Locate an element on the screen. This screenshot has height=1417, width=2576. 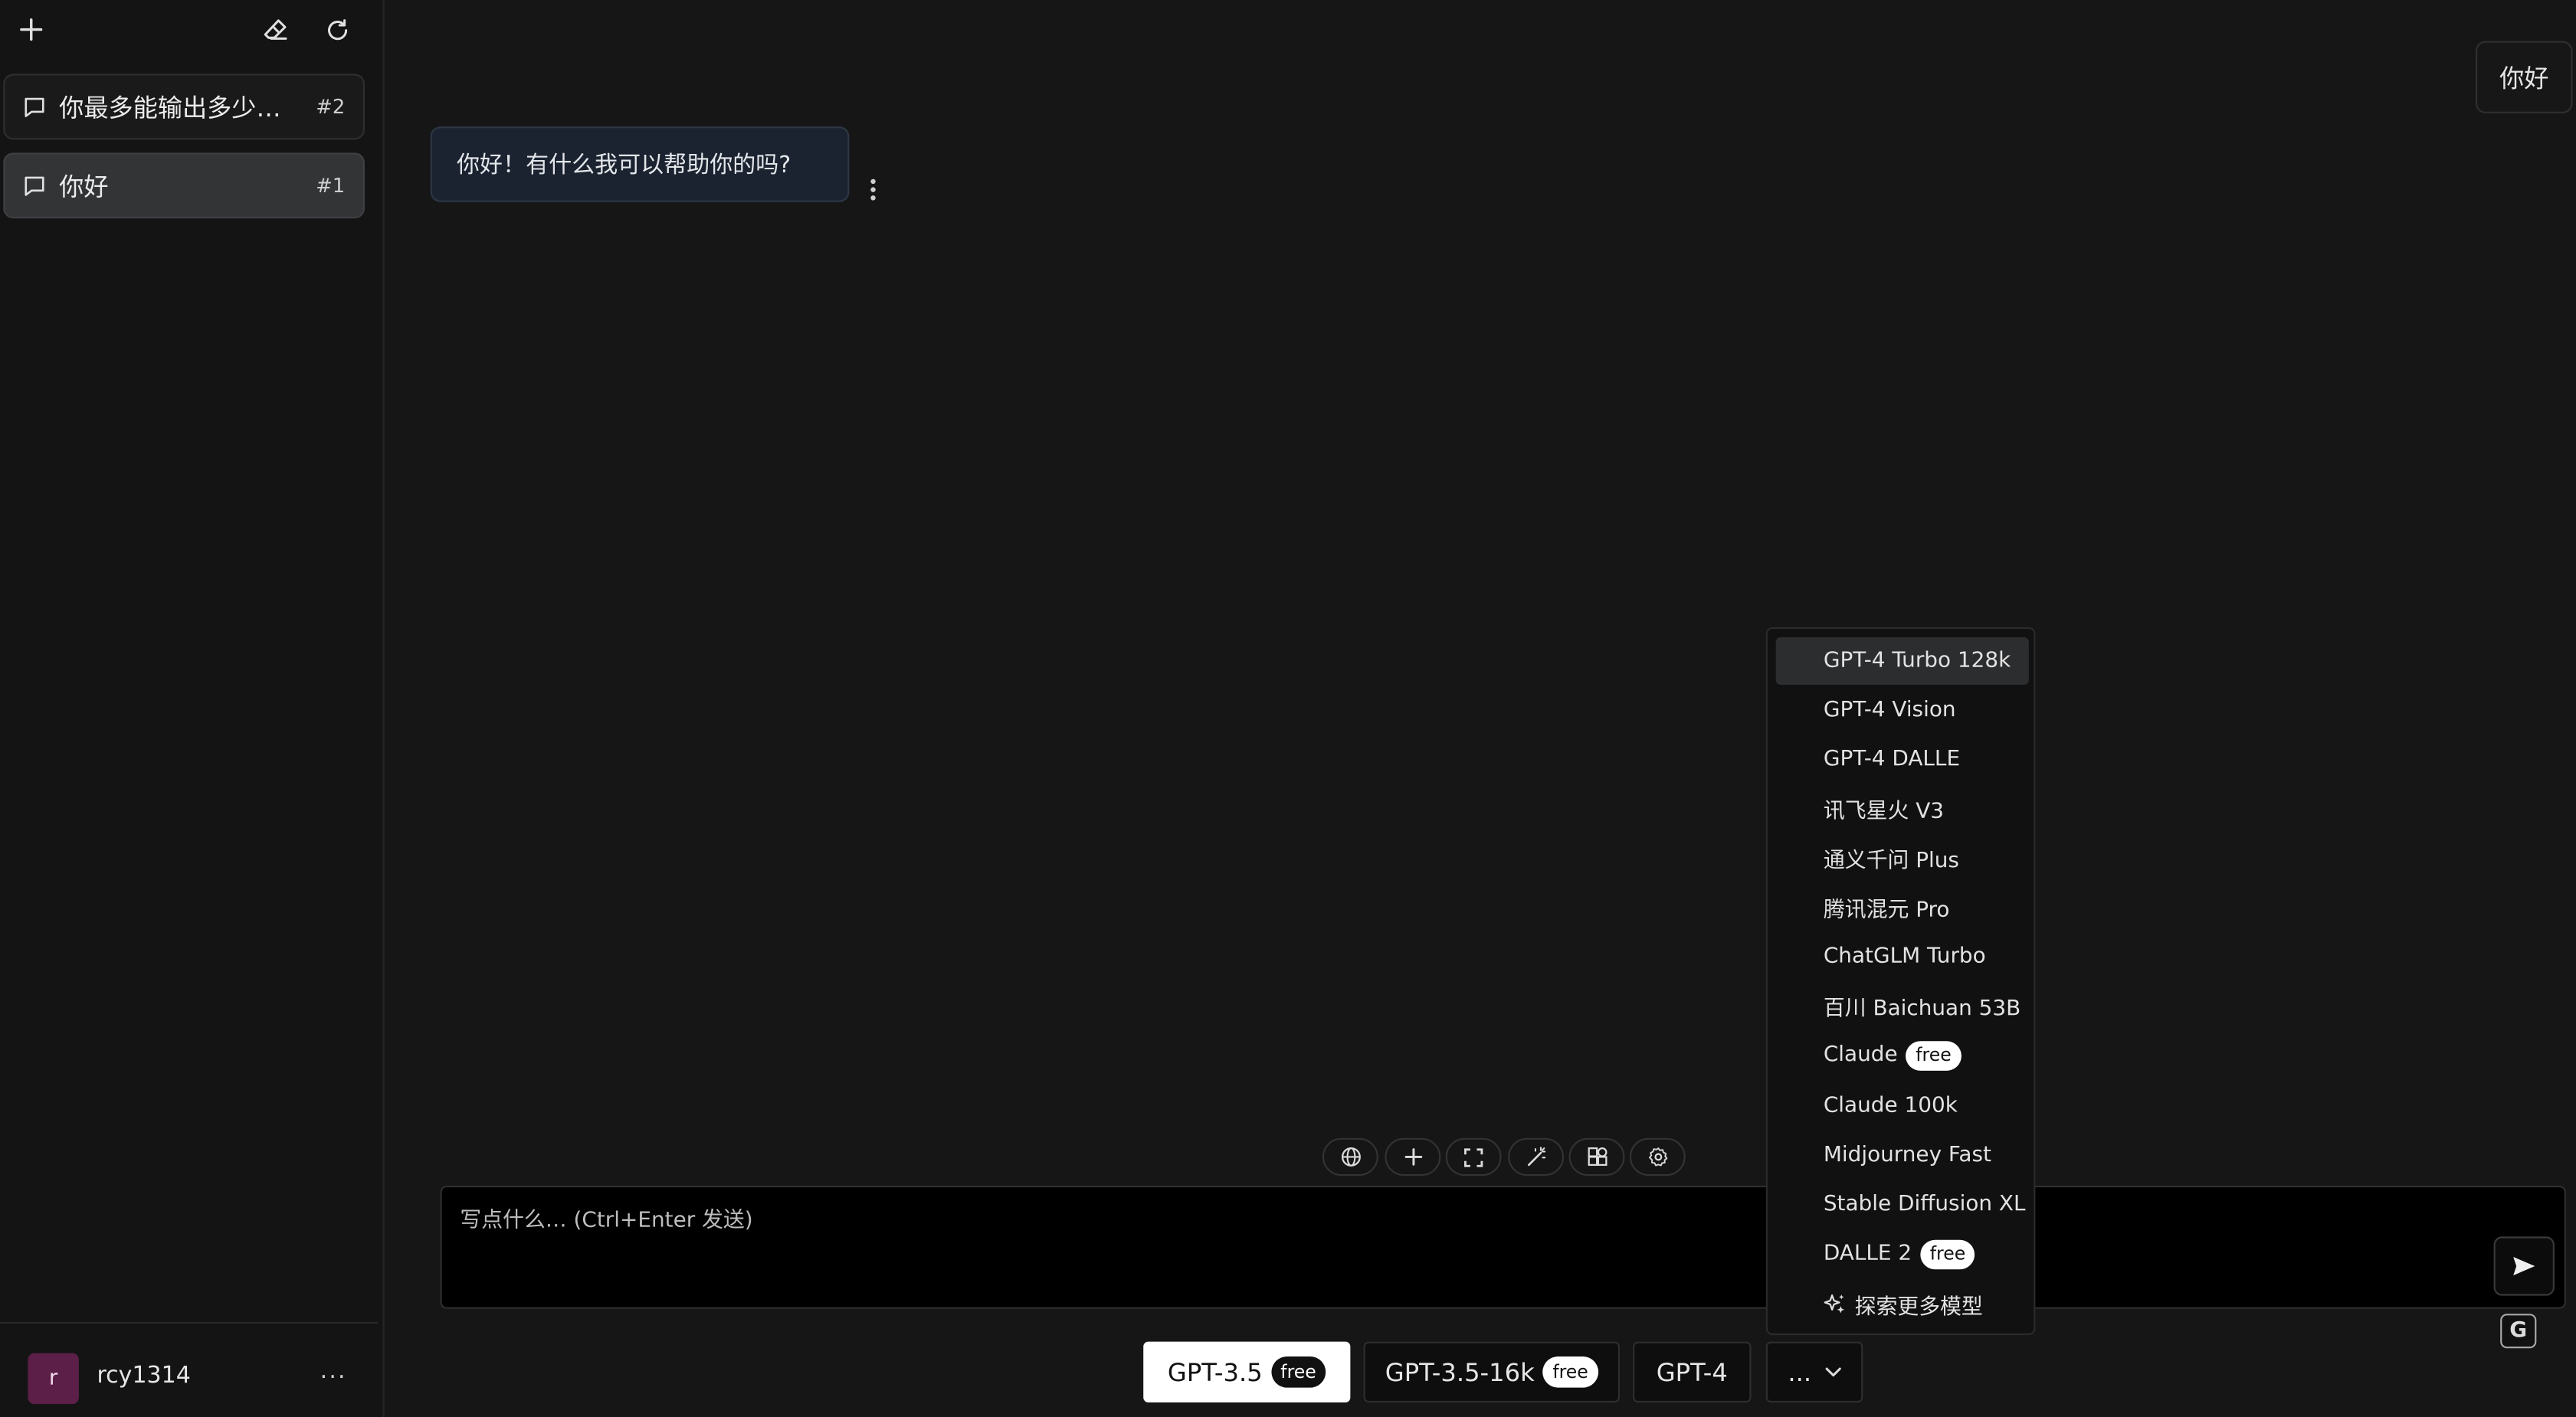
message-menu-icon is located at coordinates (872, 189).